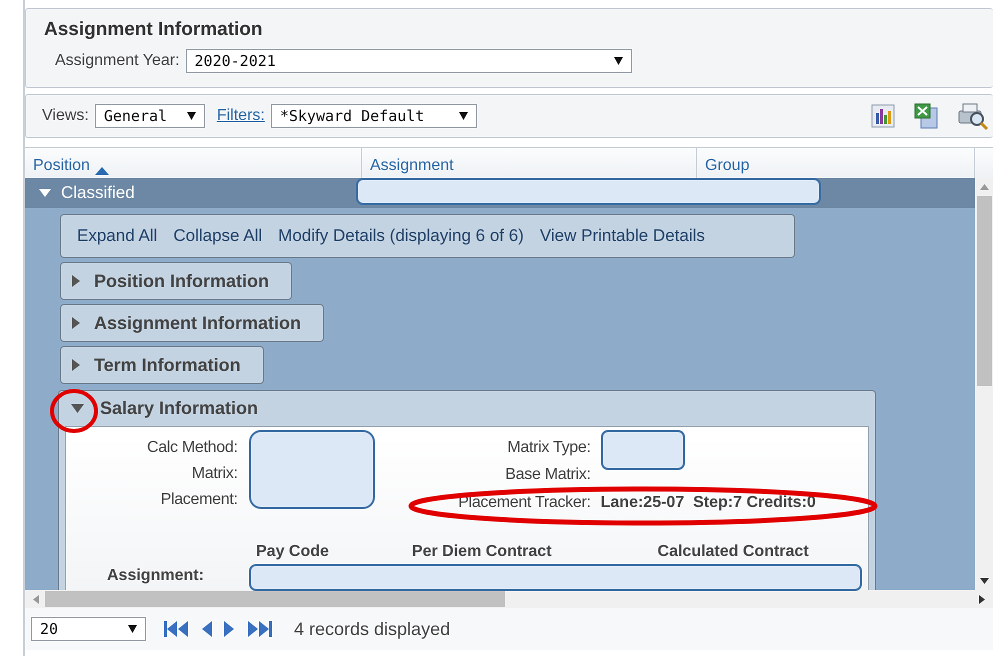  What do you see at coordinates (548, 475) in the screenshot?
I see `field-label: Base Matrix:` at bounding box center [548, 475].